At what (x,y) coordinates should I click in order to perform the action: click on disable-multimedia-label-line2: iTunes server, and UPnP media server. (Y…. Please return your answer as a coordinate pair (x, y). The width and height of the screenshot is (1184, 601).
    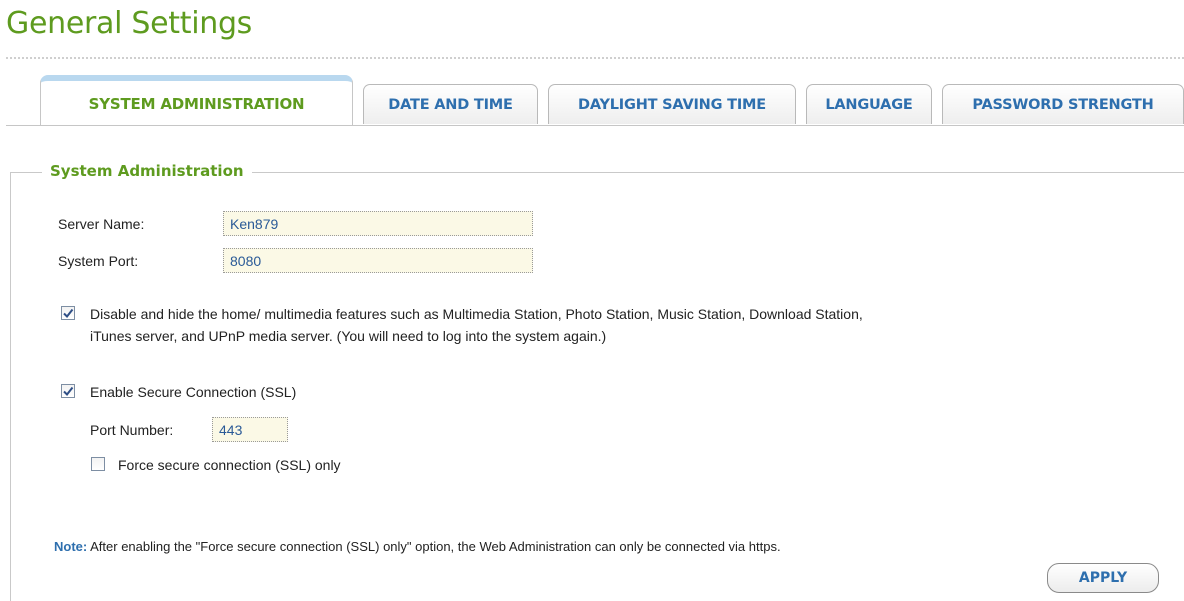
    Looking at the image, I should click on (348, 336).